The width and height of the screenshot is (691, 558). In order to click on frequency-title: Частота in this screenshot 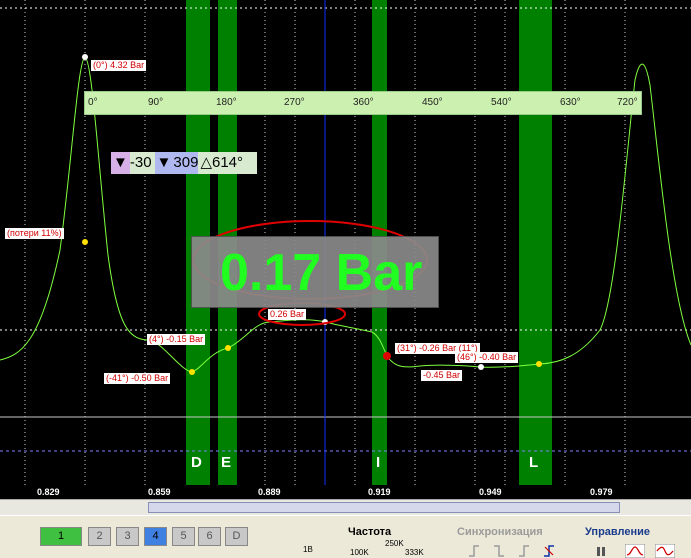, I will do `click(370, 532)`.